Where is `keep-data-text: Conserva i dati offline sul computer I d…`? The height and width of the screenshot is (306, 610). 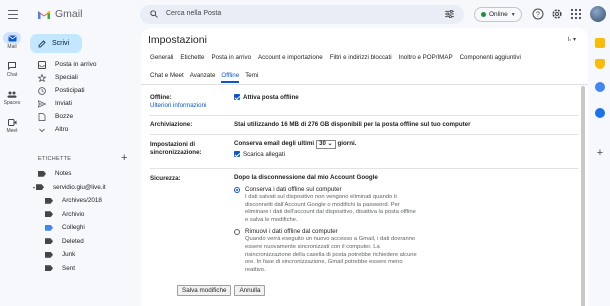
keep-data-text: Conserva i dati offline sul computer I d… is located at coordinates (332, 205).